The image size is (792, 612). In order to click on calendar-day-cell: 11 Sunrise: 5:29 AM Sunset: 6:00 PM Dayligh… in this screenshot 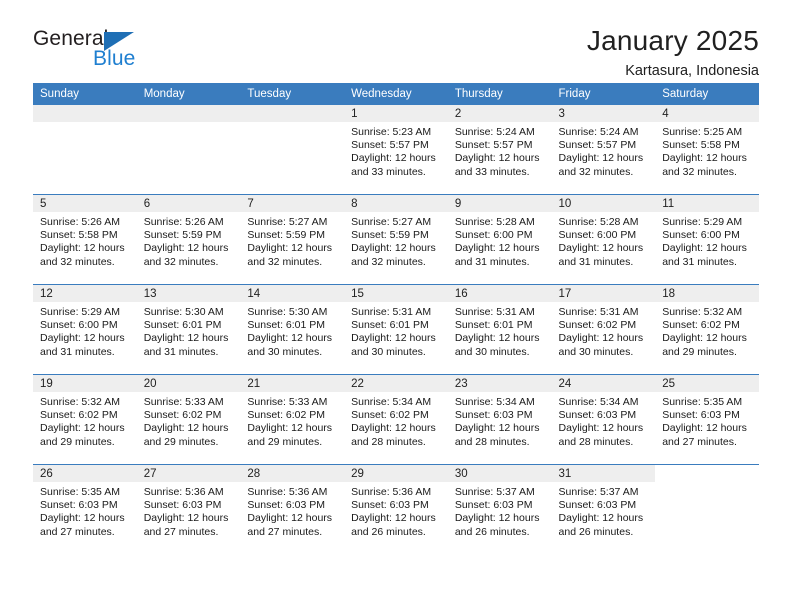, I will do `click(707, 239)`.